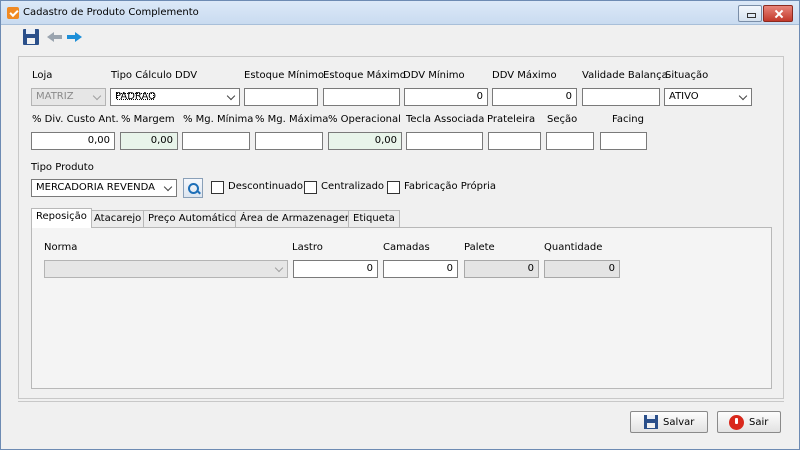 This screenshot has height=450, width=800. What do you see at coordinates (55, 96) in the screenshot?
I see `loja-value: MATRIZ` at bounding box center [55, 96].